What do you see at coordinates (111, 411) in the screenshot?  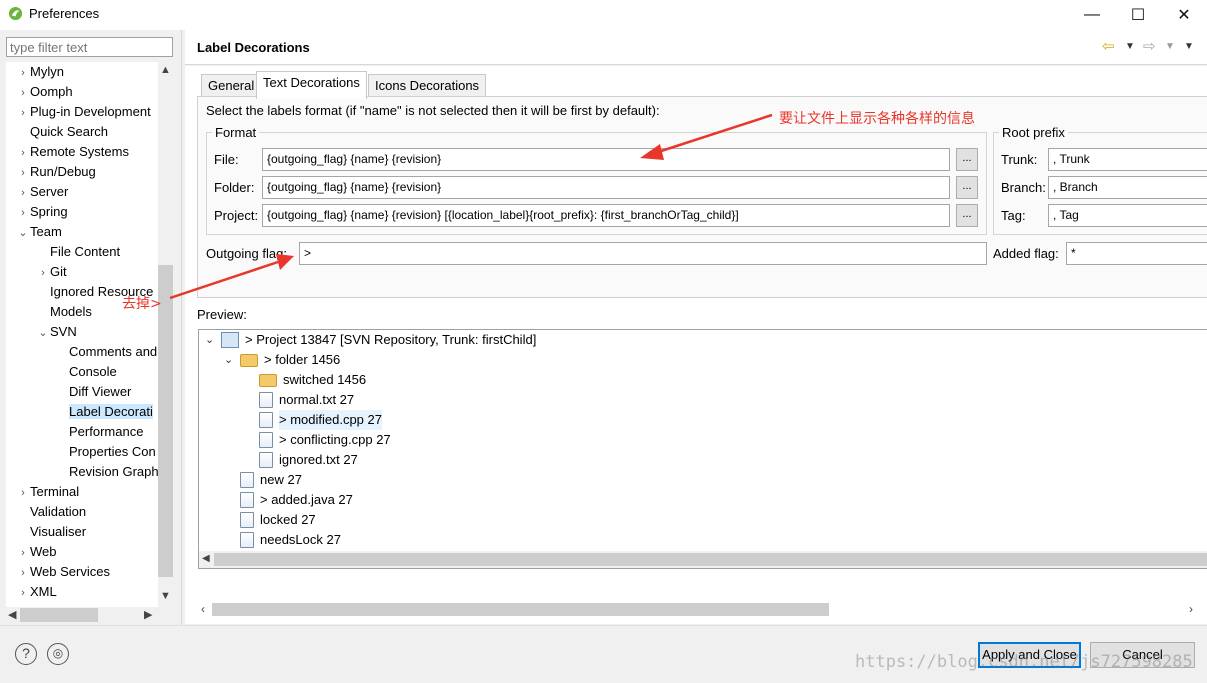 I see `tree-item-label: Label Decorati` at bounding box center [111, 411].